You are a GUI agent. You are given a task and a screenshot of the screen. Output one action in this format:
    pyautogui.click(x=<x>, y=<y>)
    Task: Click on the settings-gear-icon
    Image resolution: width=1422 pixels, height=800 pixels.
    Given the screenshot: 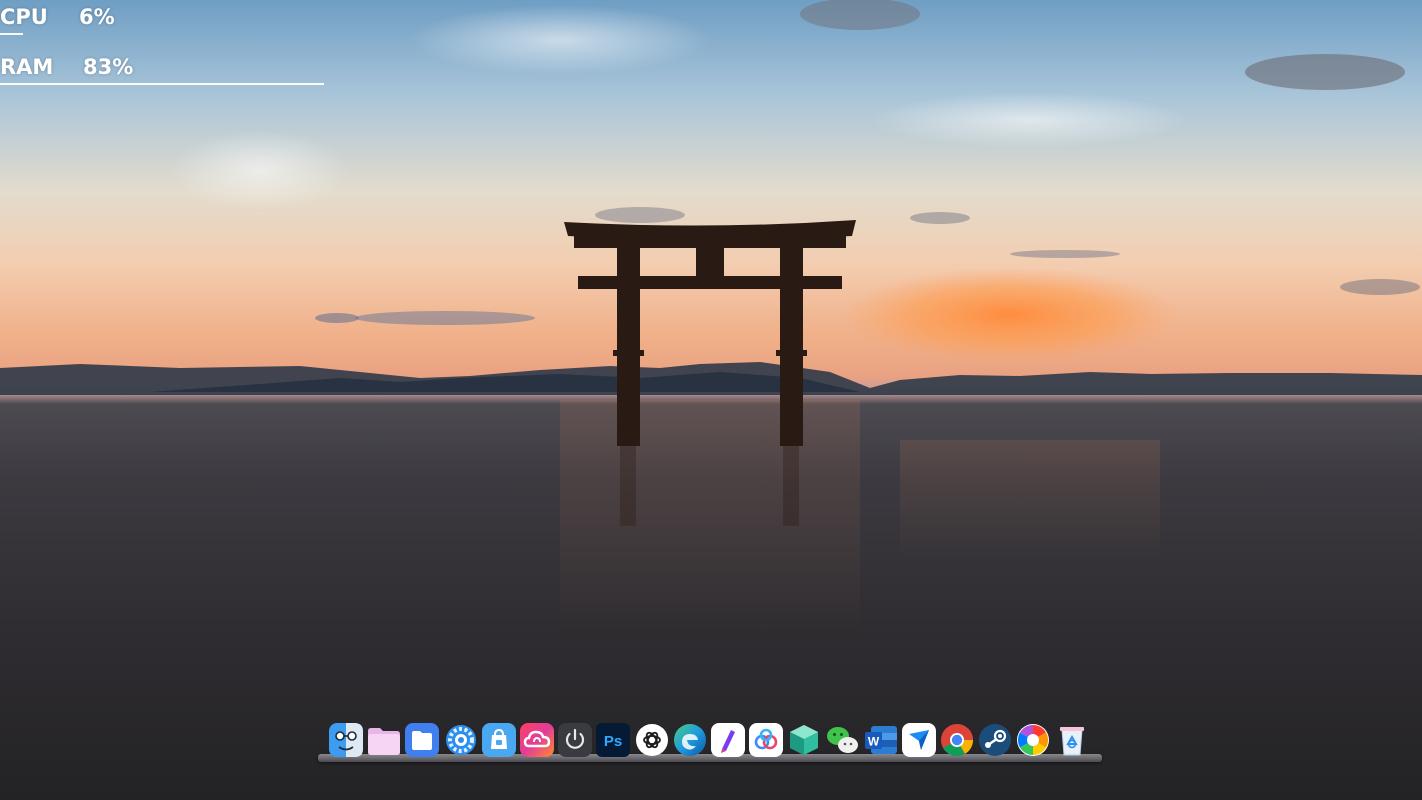 What is the action you would take?
    pyautogui.click(x=460, y=740)
    